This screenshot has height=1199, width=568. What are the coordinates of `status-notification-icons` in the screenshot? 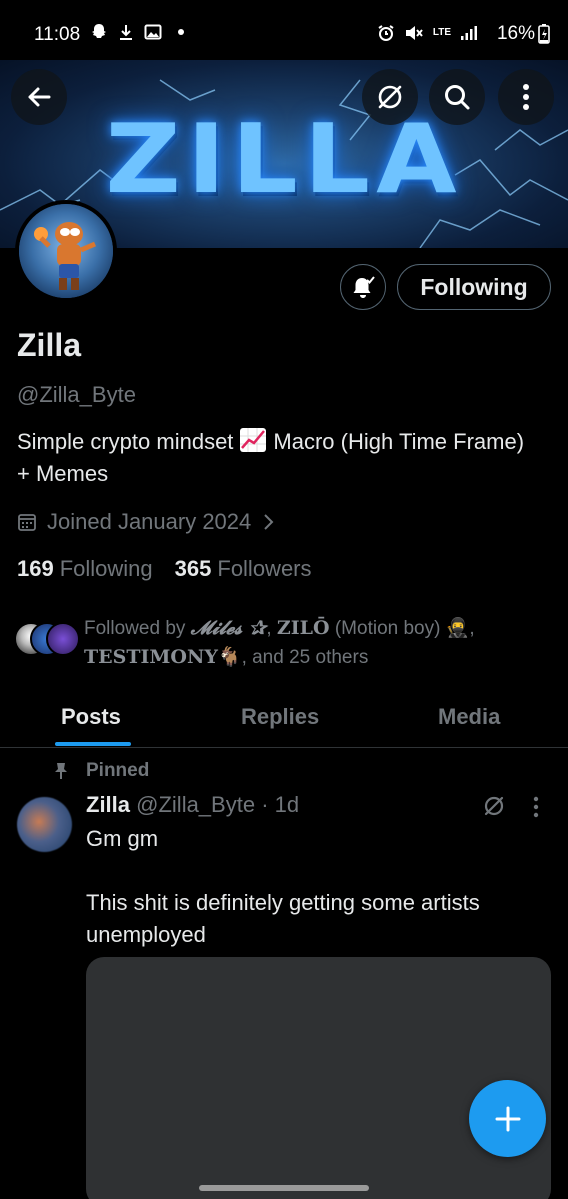 It's located at (137, 32).